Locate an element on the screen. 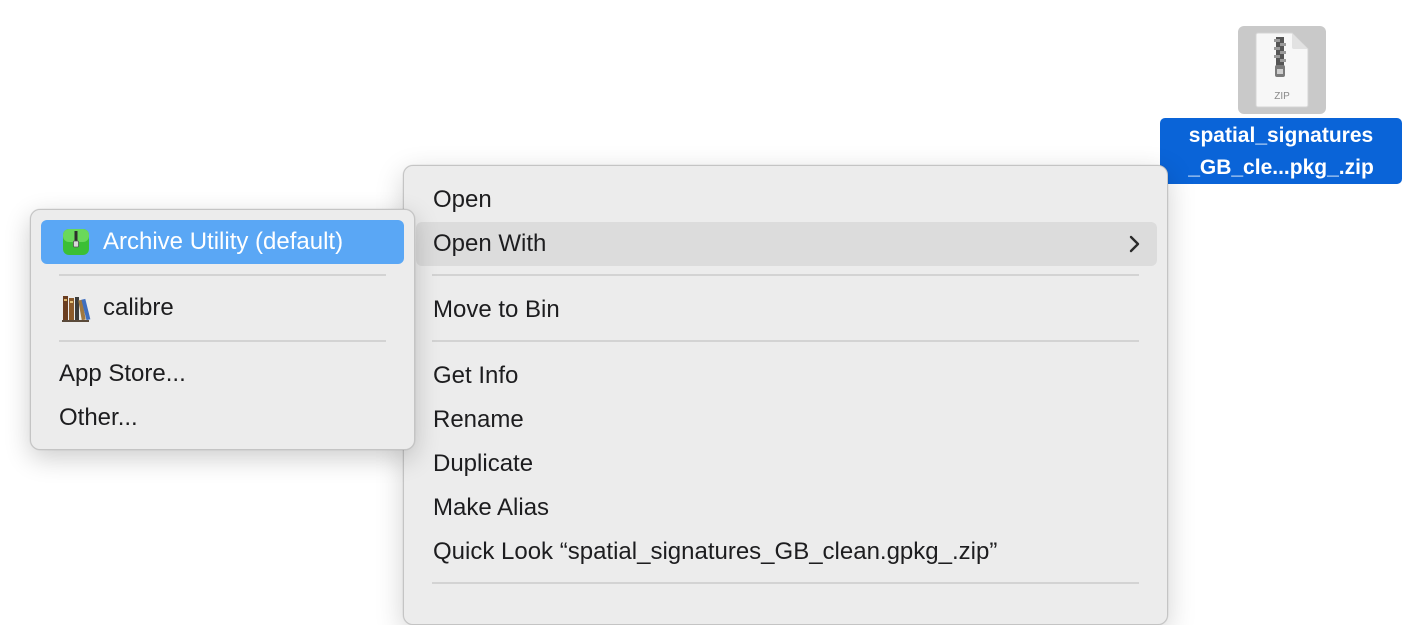 The height and width of the screenshot is (625, 1410). menu-item-open: Open is located at coordinates (786, 200).